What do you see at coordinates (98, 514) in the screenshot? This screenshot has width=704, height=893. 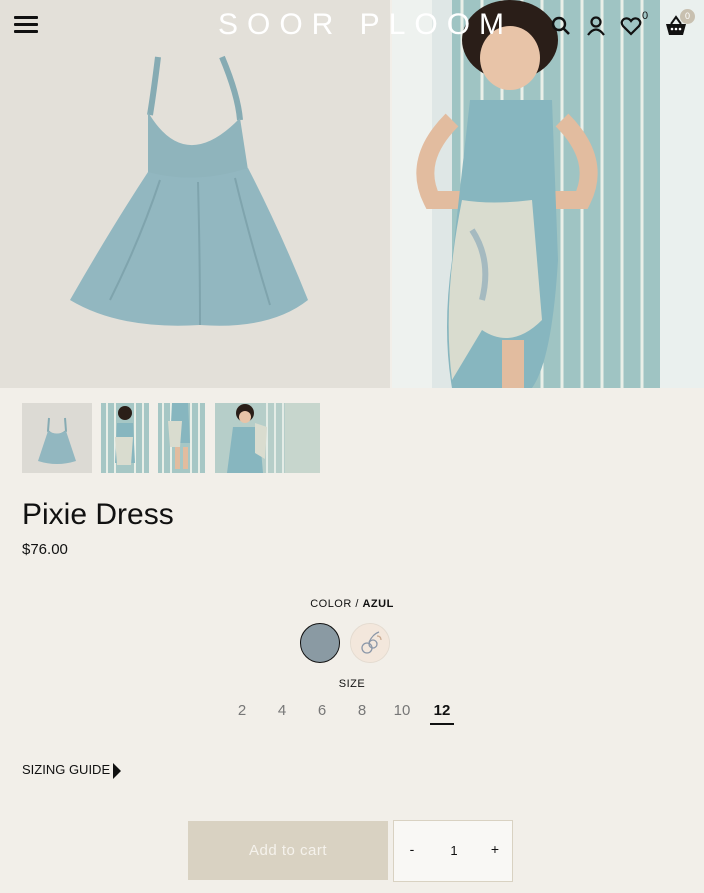 I see `product-title: Pixie Dress` at bounding box center [98, 514].